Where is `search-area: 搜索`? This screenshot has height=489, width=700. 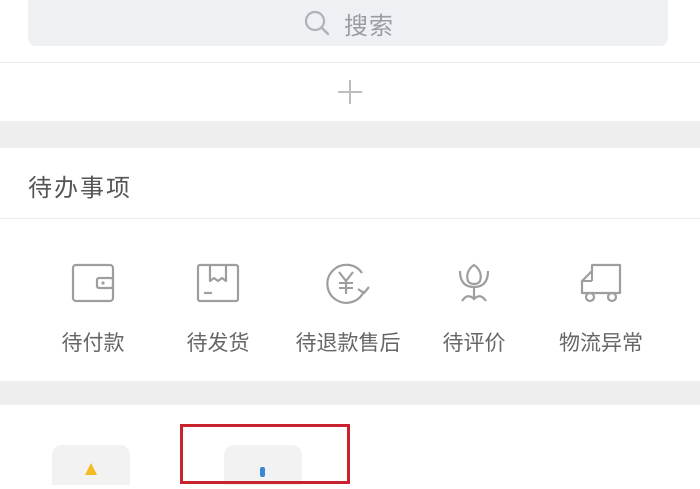 search-area: 搜索 is located at coordinates (350, 31).